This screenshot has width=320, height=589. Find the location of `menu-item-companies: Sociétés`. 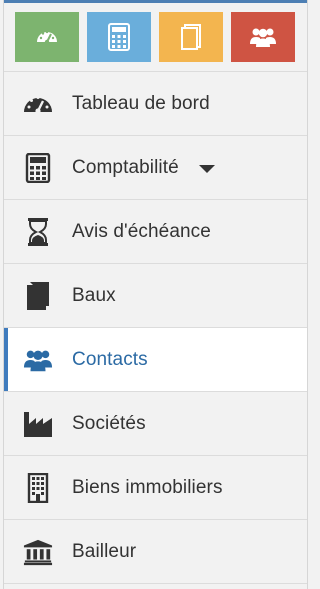

menu-item-companies: Sociétés is located at coordinates (155, 424).